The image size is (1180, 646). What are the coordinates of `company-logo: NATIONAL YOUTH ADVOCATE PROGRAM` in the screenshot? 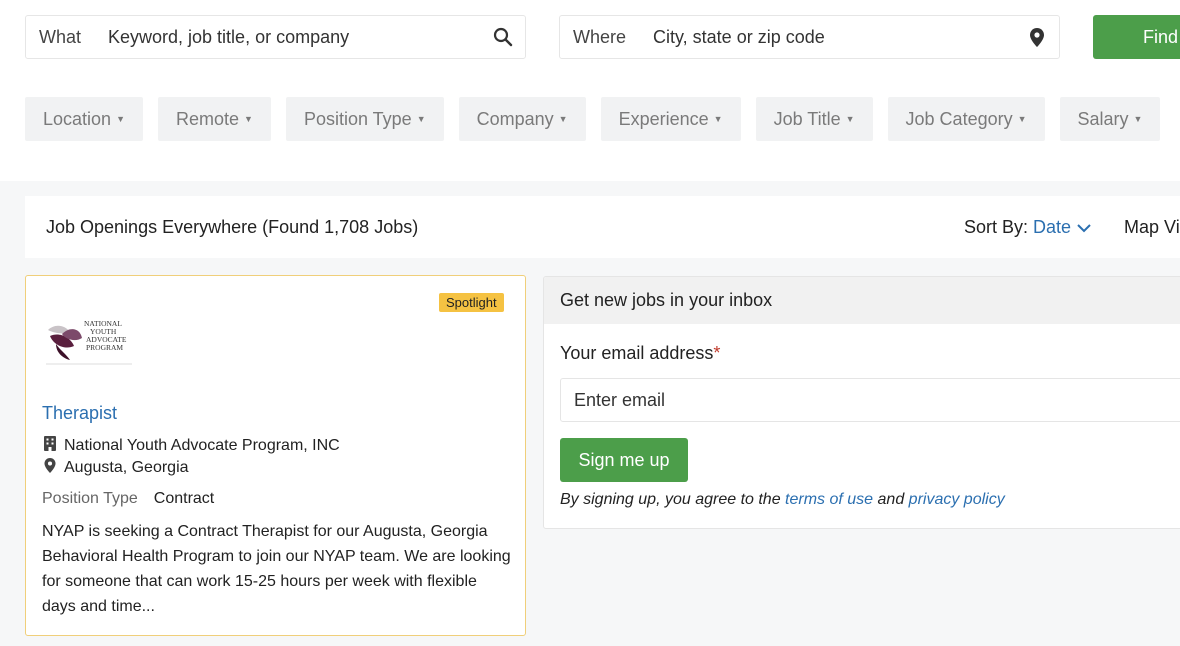 It's located at (94, 342).